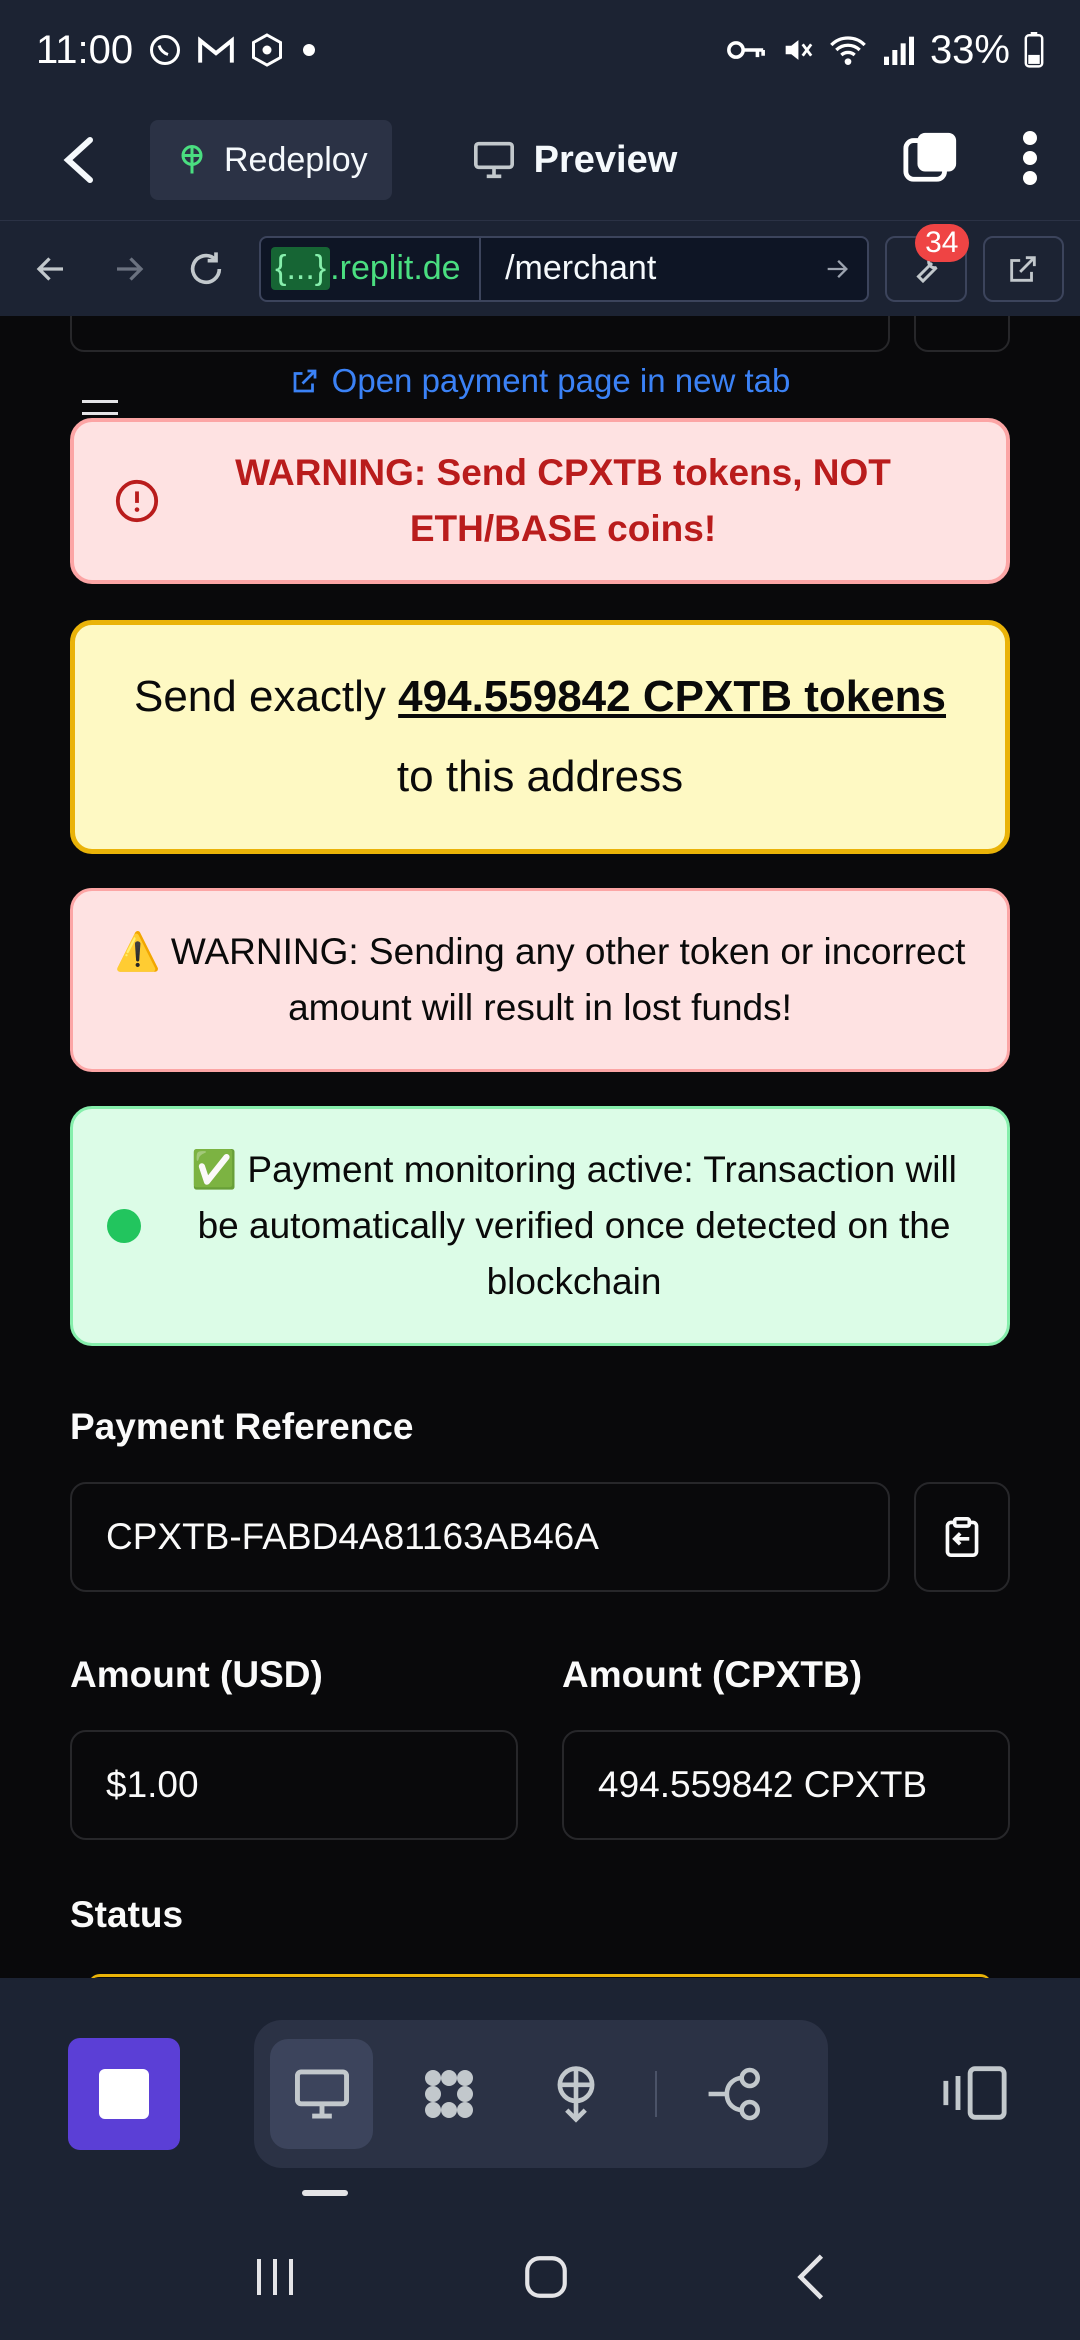 Image resolution: width=1080 pixels, height=2340 pixels. I want to click on address-field-partial, so click(480, 334).